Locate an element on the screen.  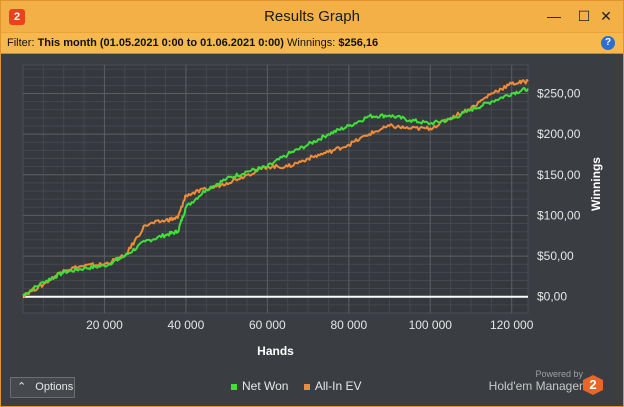
title-bar: 2 Results Graph — ☐ ✕ is located at coordinates (312, 16).